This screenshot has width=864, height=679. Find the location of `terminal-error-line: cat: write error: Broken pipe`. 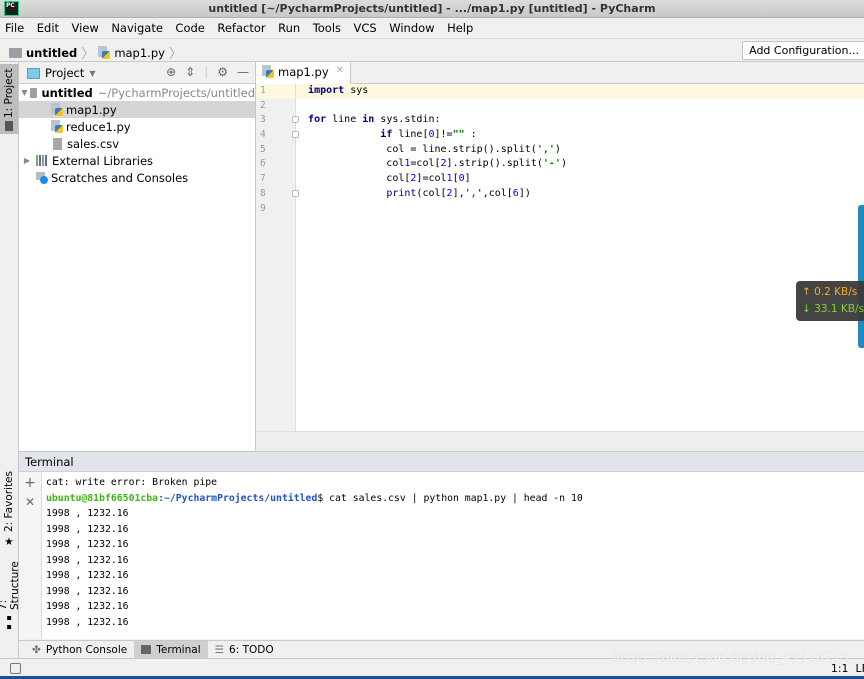

terminal-error-line: cat: write error: Broken pipe is located at coordinates (132, 482).